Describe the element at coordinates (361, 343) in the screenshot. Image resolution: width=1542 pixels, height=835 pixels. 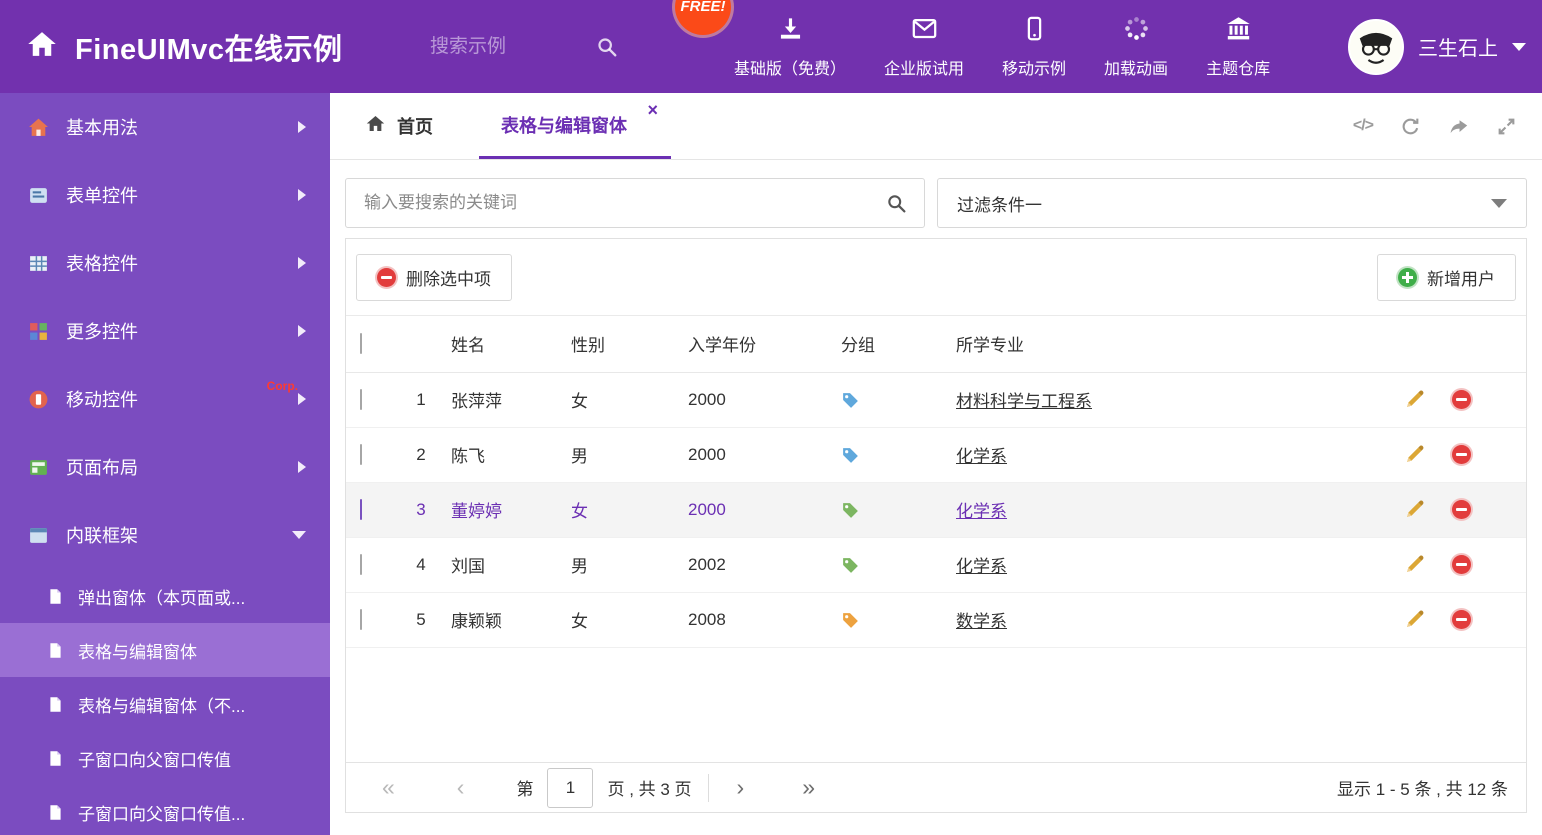
I see `select-all-checkbox` at that location.